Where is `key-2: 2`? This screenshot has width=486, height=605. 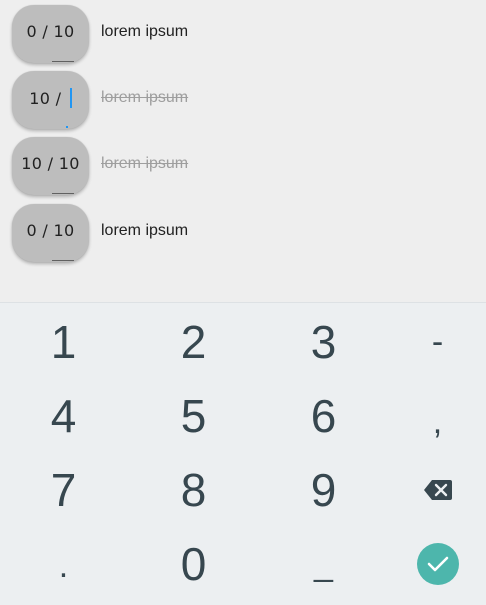 key-2: 2 is located at coordinates (193, 342).